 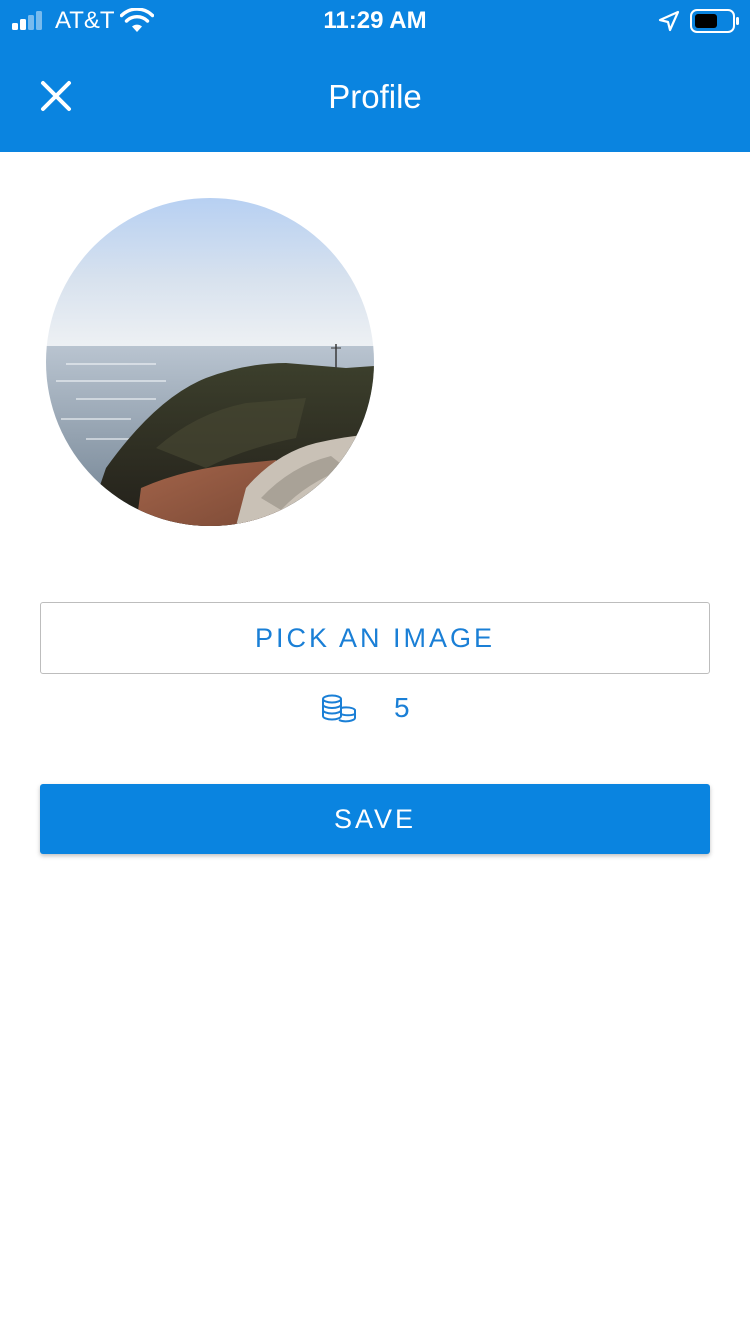 What do you see at coordinates (714, 21) in the screenshot?
I see `battery-icon` at bounding box center [714, 21].